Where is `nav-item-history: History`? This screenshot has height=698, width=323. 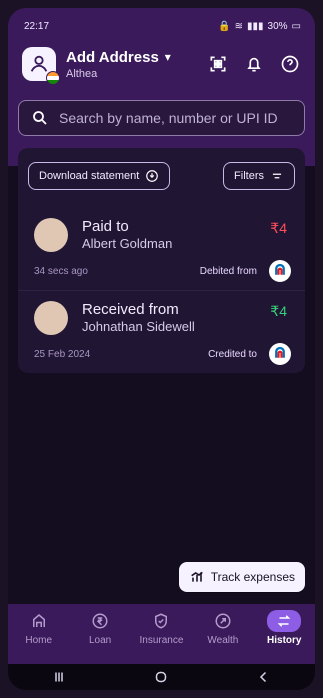 nav-item-history: History is located at coordinates (284, 628).